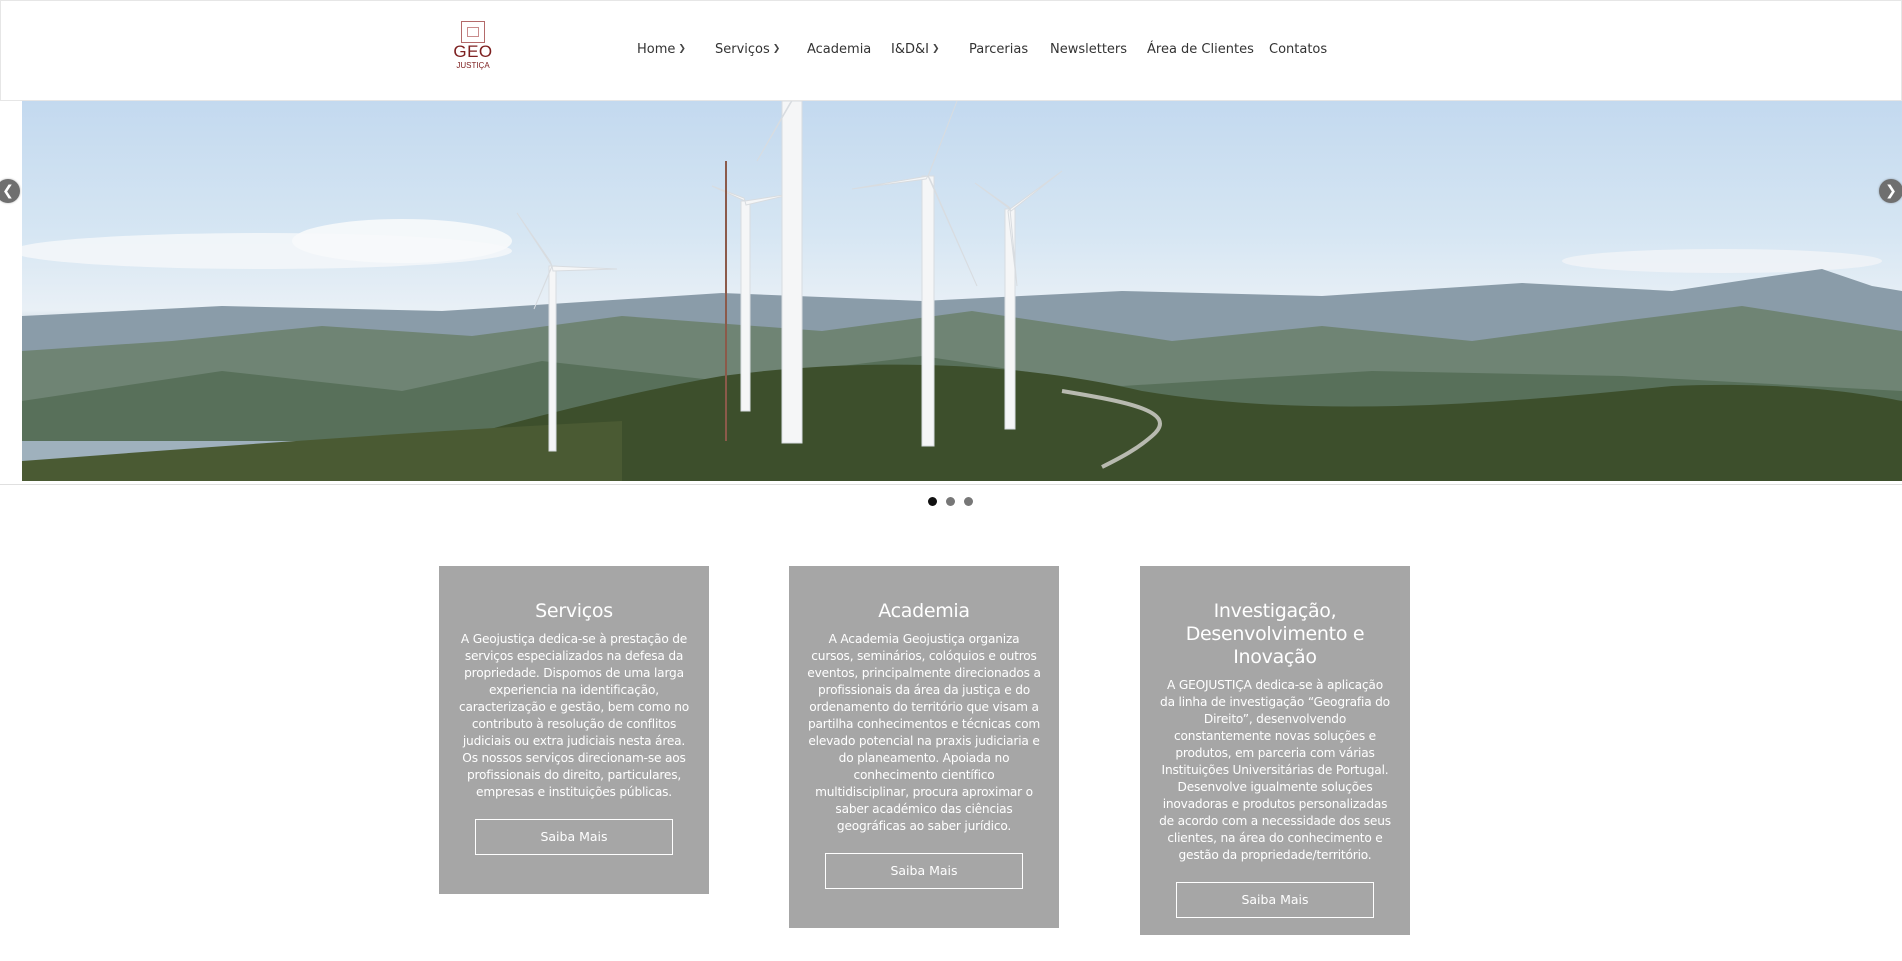  I want to click on nav-item-home: Home ❯, so click(661, 49).